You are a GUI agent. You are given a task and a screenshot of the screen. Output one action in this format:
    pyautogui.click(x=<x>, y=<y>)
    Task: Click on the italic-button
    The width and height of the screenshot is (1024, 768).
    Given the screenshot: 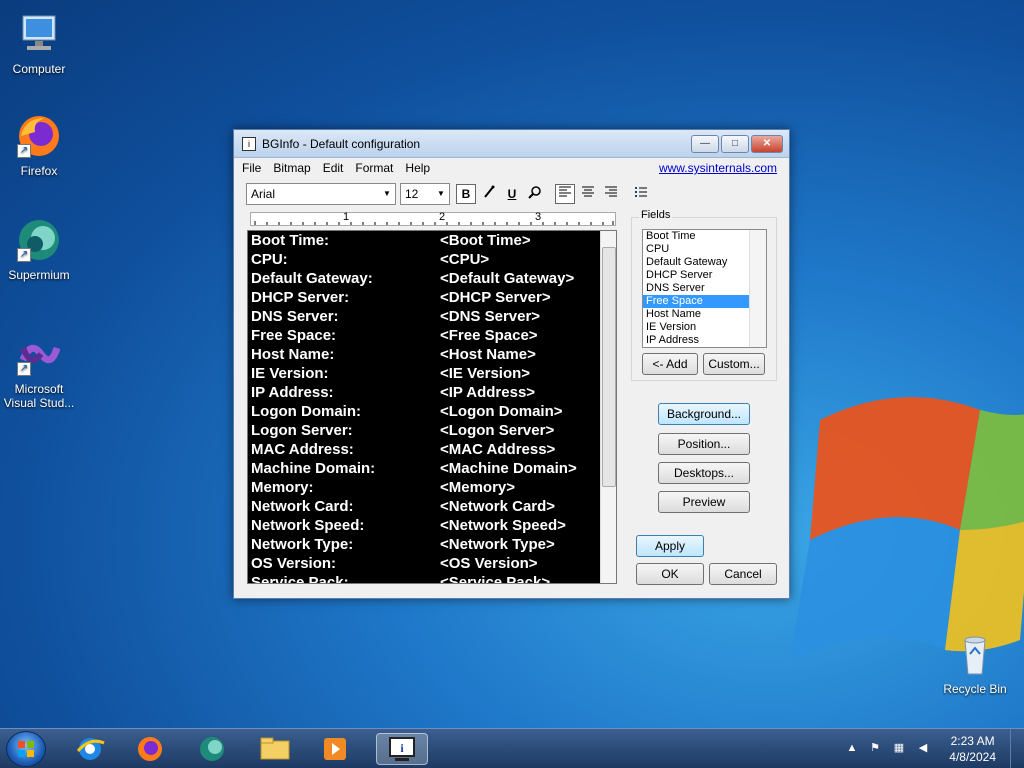 What is the action you would take?
    pyautogui.click(x=489, y=194)
    